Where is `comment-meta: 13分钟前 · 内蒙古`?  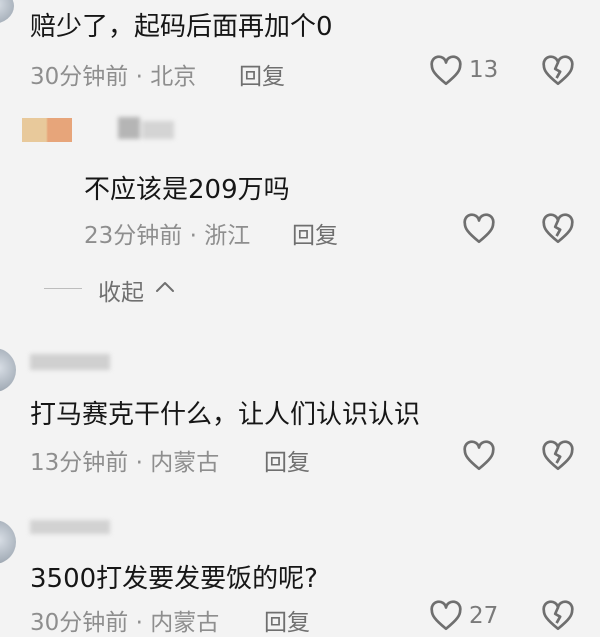 comment-meta: 13分钟前 · 内蒙古 is located at coordinates (125, 463).